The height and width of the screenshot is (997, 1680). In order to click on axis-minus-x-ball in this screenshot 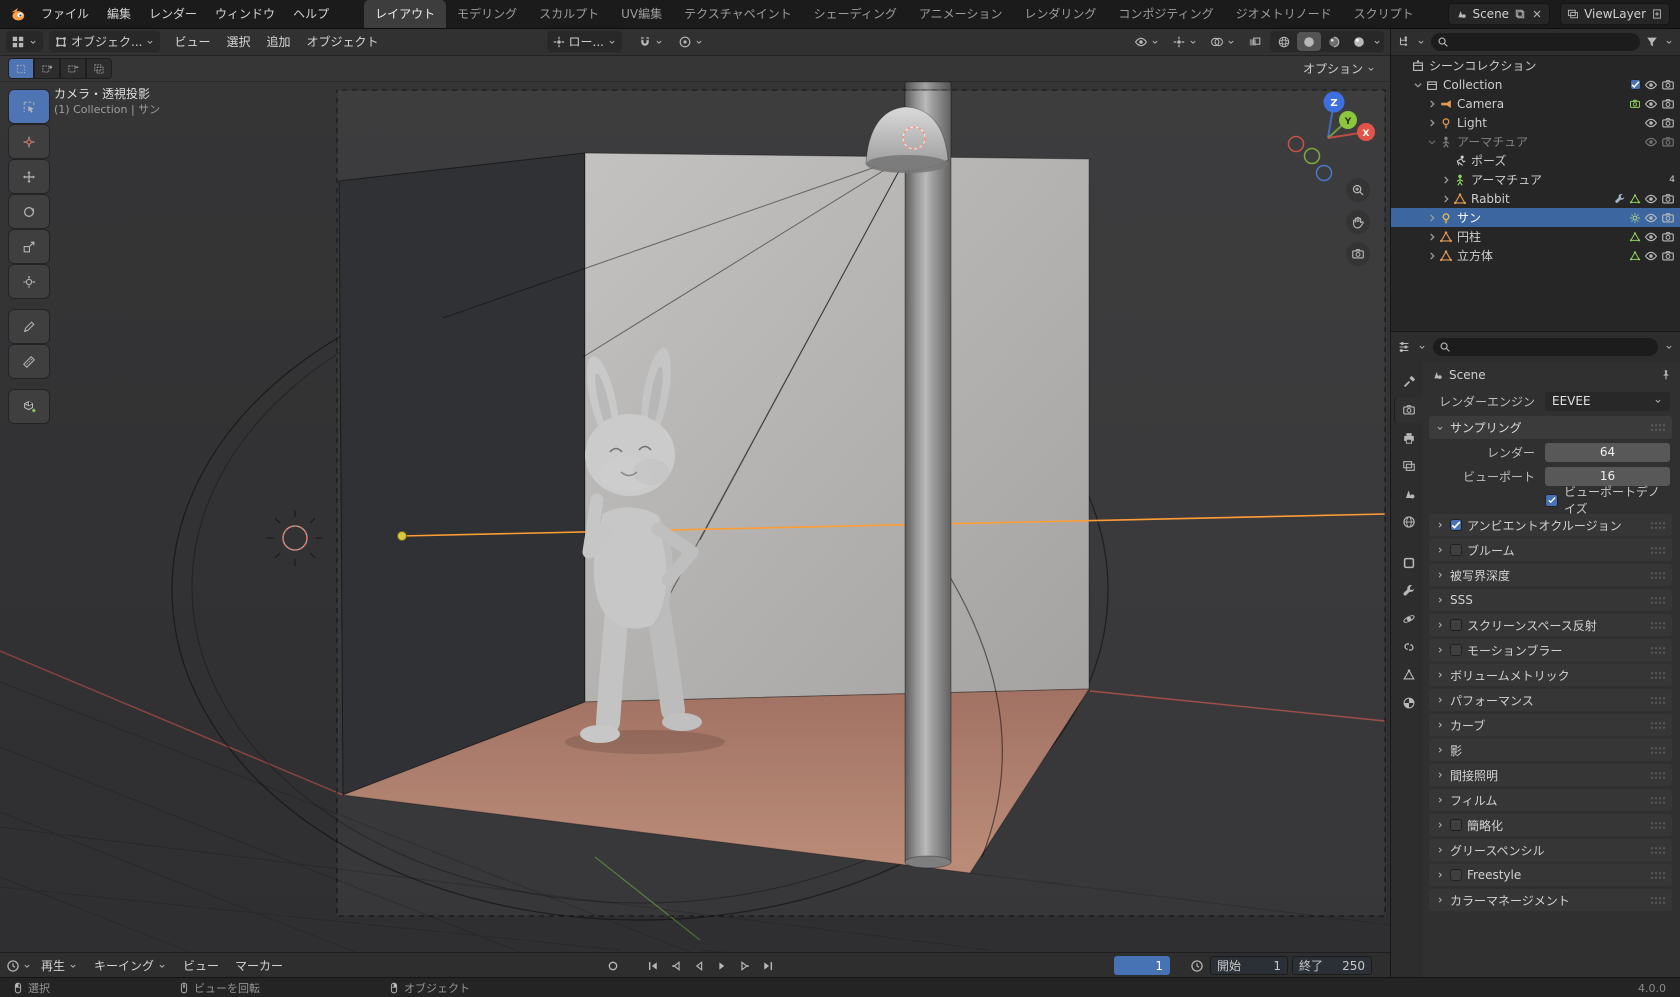, I will do `click(1296, 144)`.